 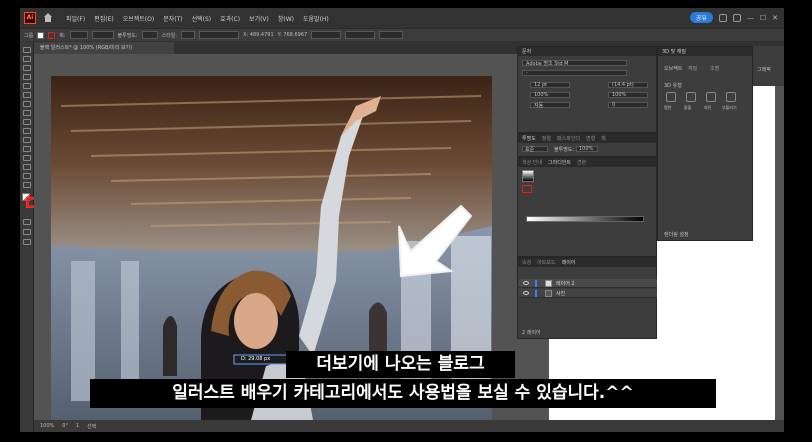 I want to click on character-panel-title: 문자, so click(x=526, y=51).